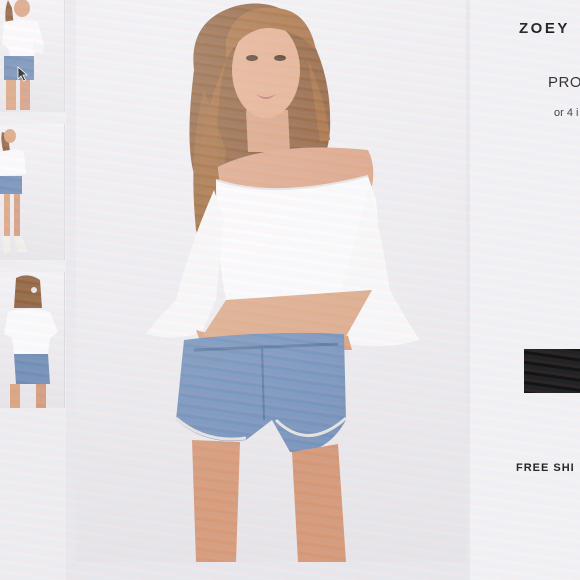 The width and height of the screenshot is (580, 580). I want to click on product-price: PRO, so click(564, 82).